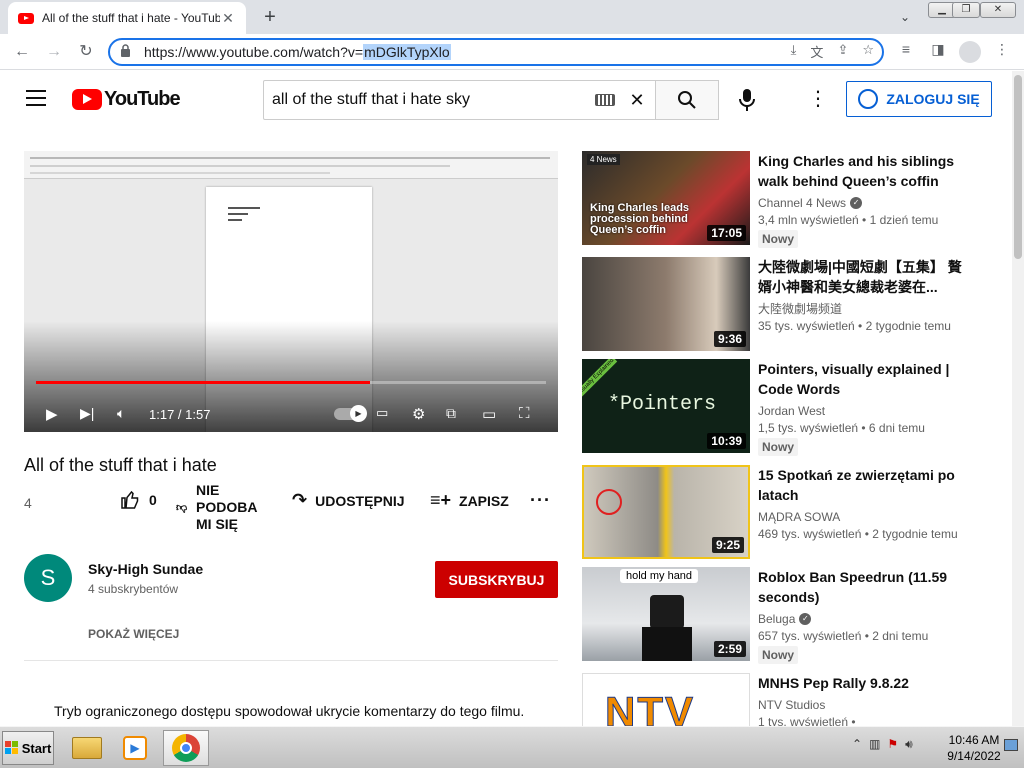  I want to click on next-video-icon: ▶|, so click(87, 413).